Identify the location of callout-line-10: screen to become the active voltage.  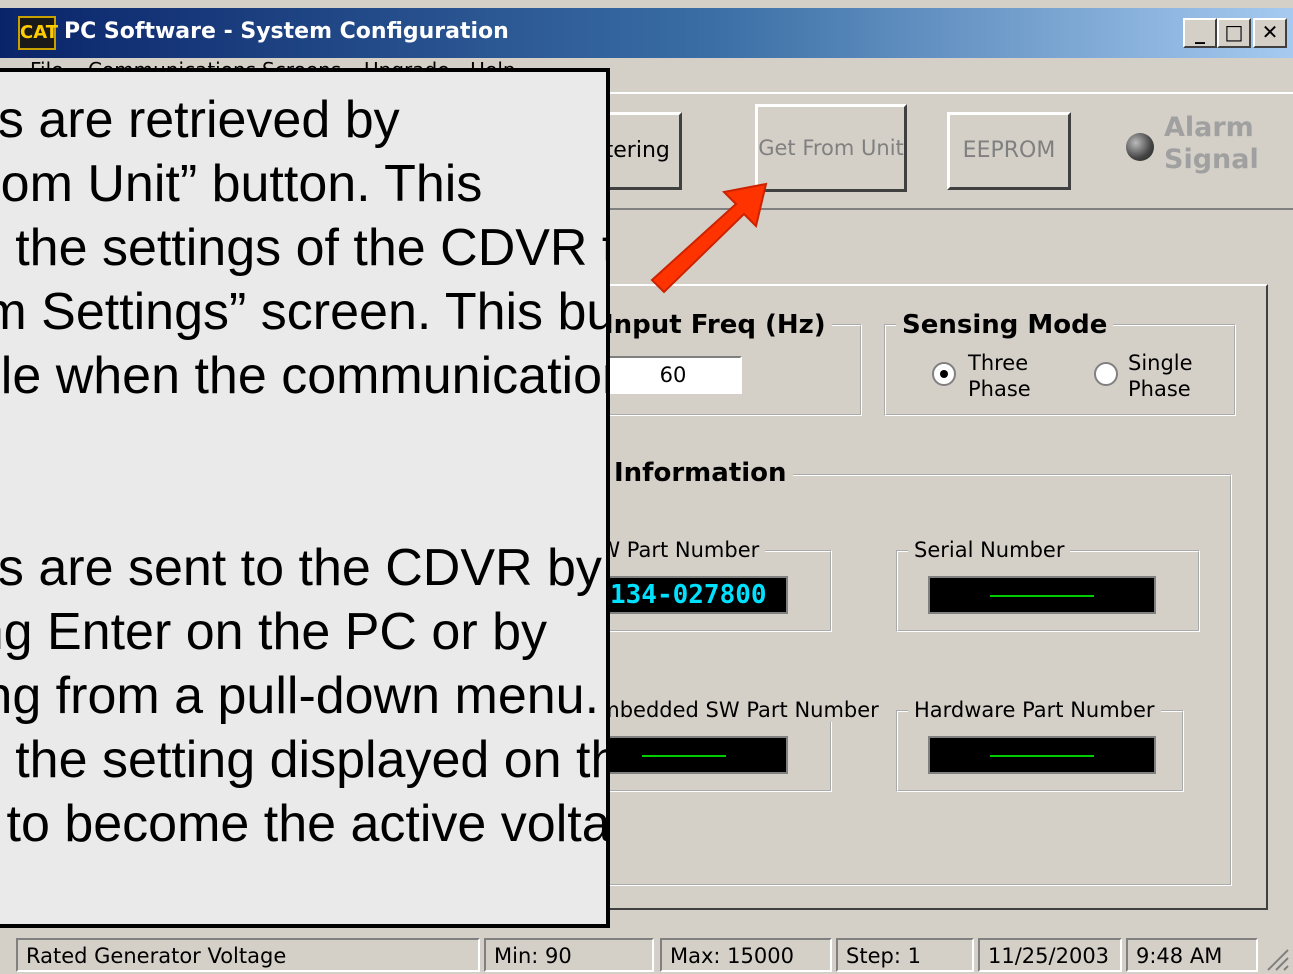
(308, 824).